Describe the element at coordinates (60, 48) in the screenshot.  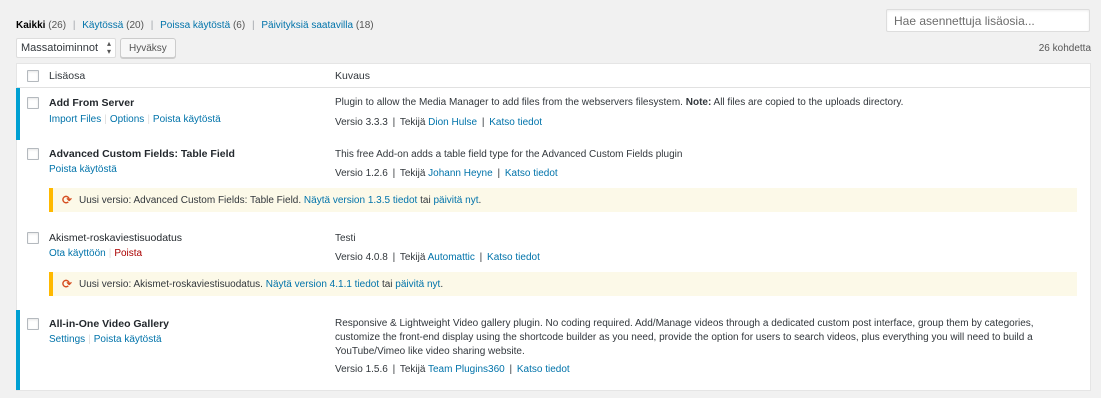
I see `bulk-actions-label: Massatoiminnot` at that location.